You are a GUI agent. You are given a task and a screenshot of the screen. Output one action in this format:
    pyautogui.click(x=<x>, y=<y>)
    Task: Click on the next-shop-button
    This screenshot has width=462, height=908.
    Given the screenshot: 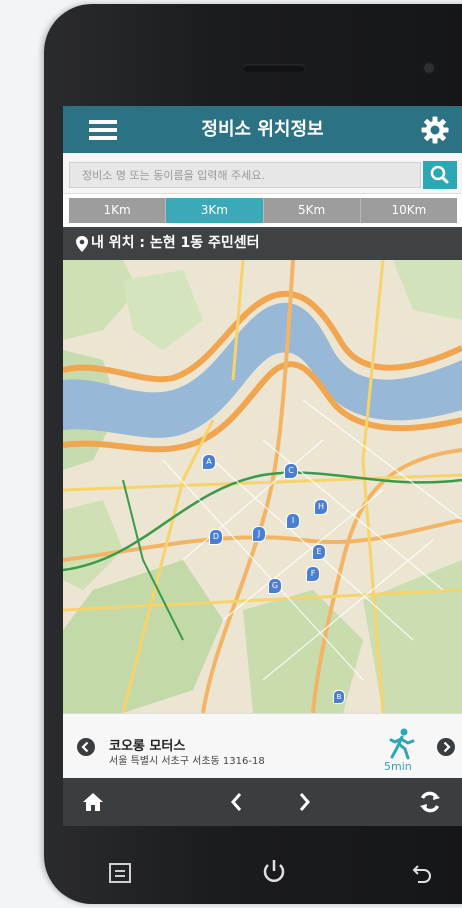 What is the action you would take?
    pyautogui.click(x=446, y=747)
    